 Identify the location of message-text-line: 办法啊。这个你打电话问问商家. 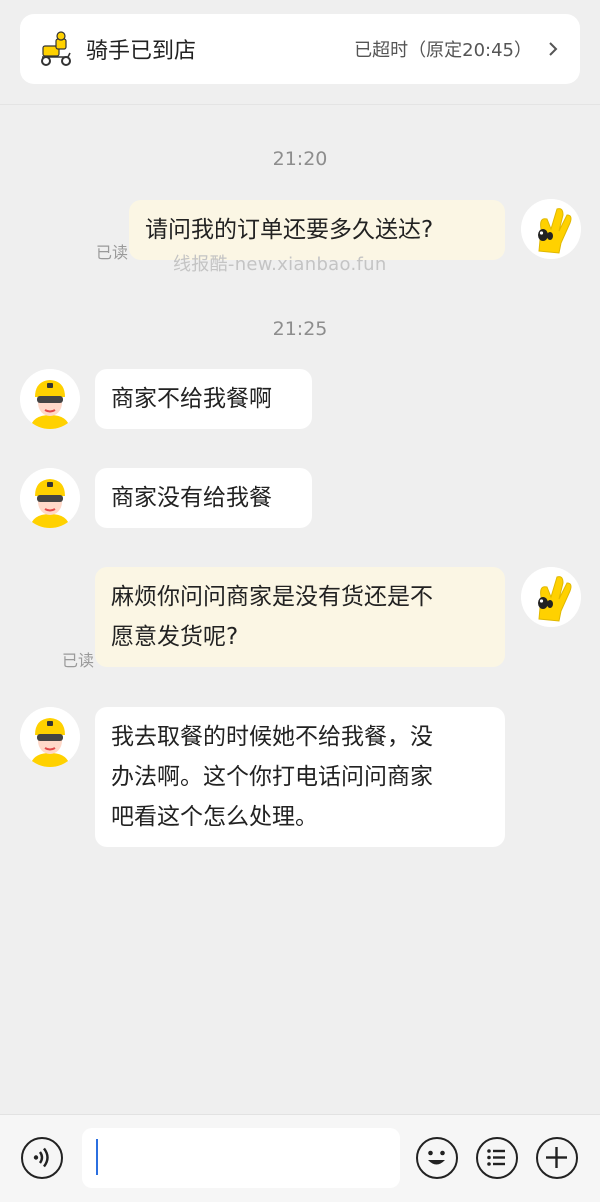
(272, 777).